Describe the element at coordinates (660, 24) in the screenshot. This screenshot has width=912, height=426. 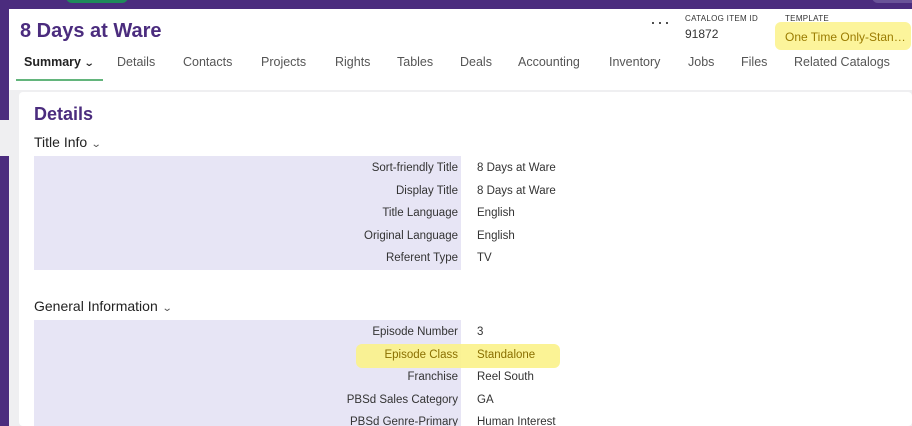
I see `more-actions-button: ···` at that location.